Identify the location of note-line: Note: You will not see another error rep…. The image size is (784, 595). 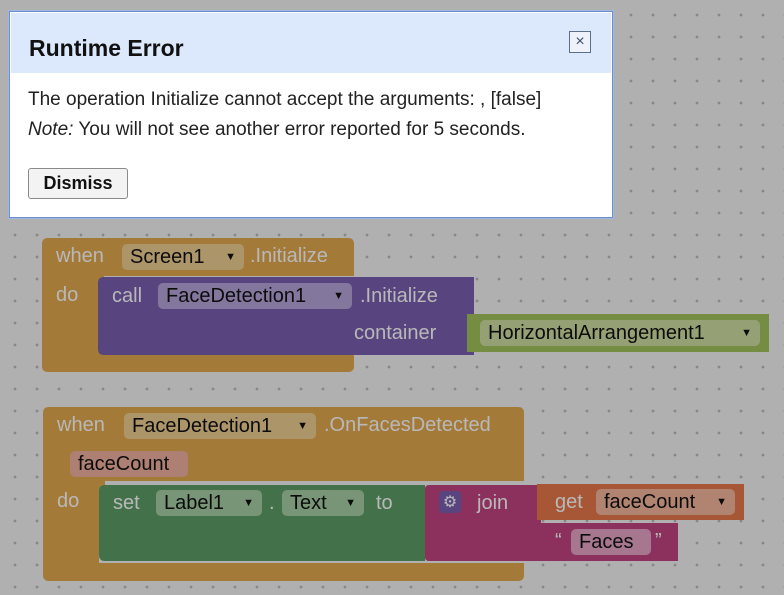
(276, 130).